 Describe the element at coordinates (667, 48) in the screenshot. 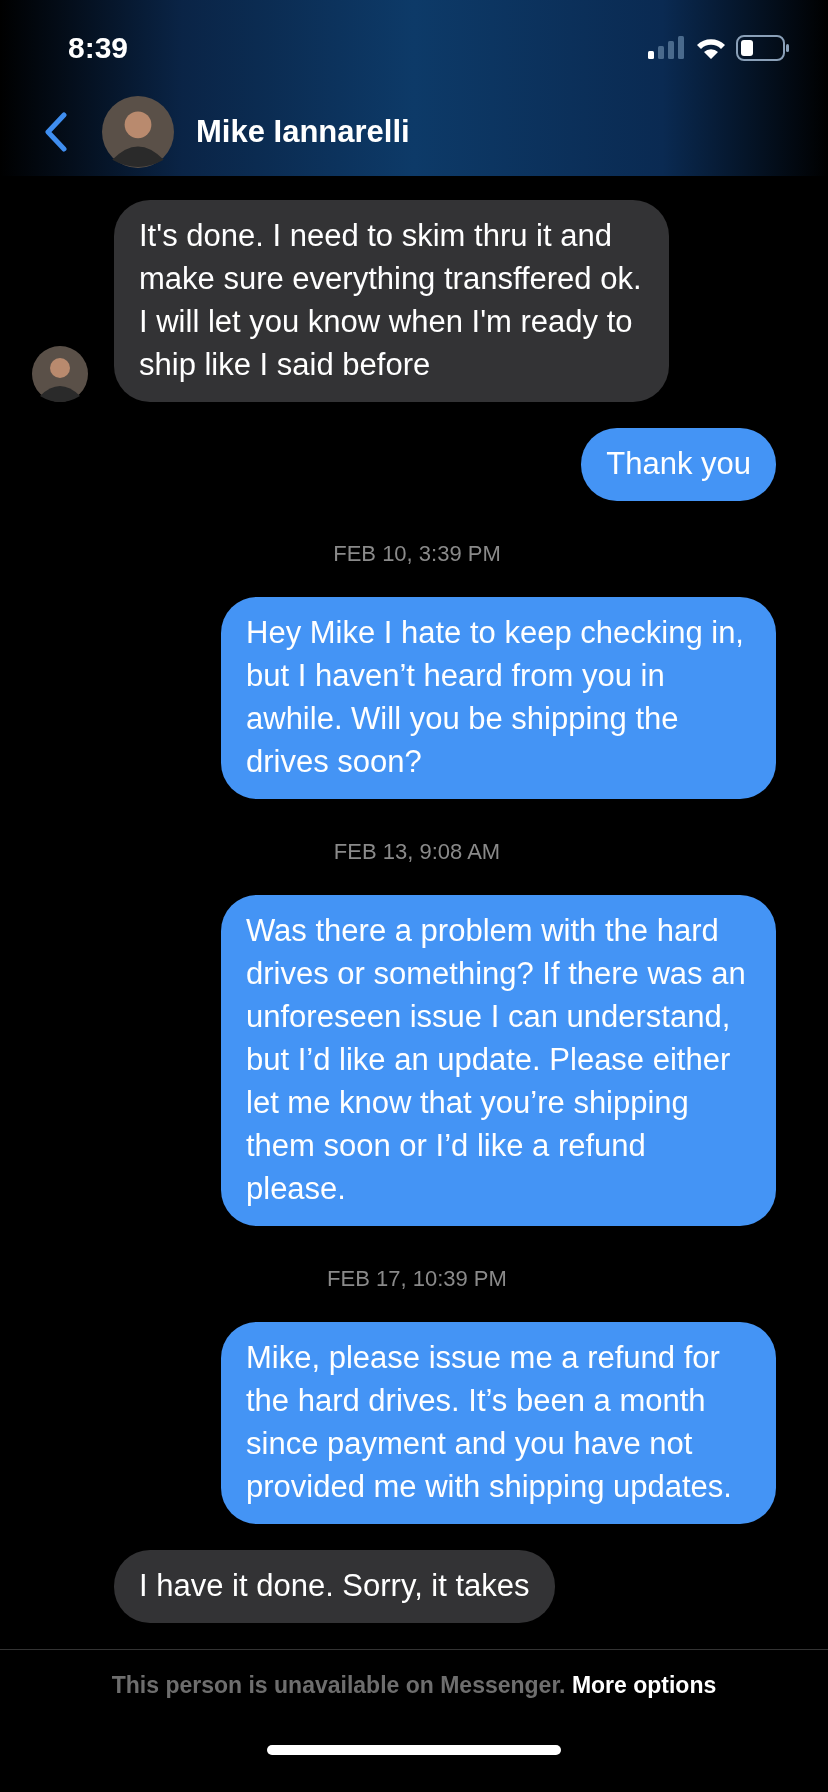

I see `signal-icon` at that location.